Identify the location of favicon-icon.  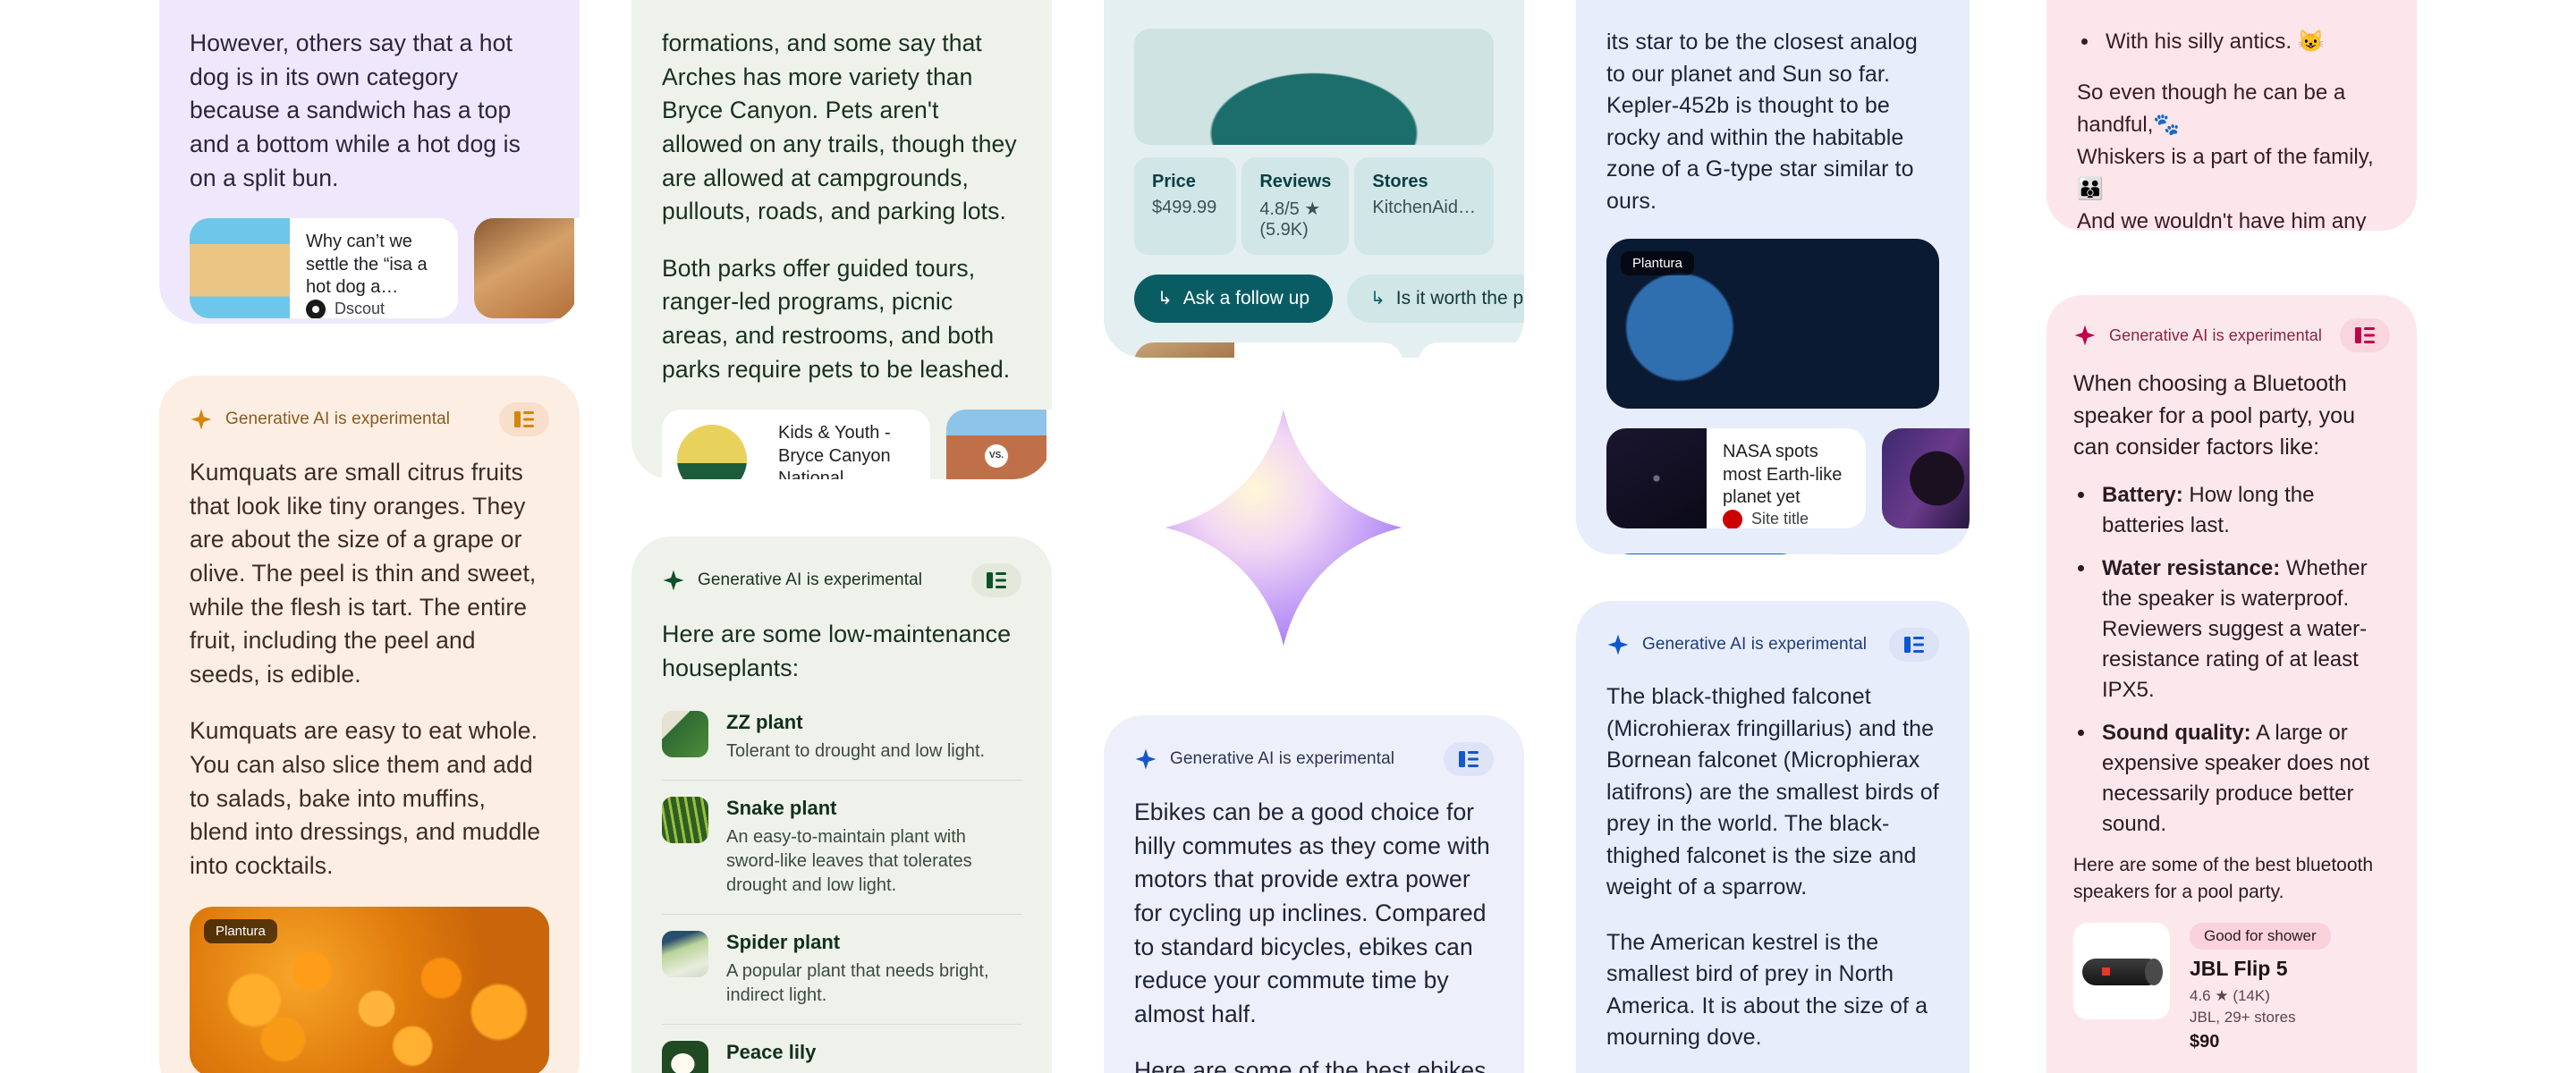
(316, 309).